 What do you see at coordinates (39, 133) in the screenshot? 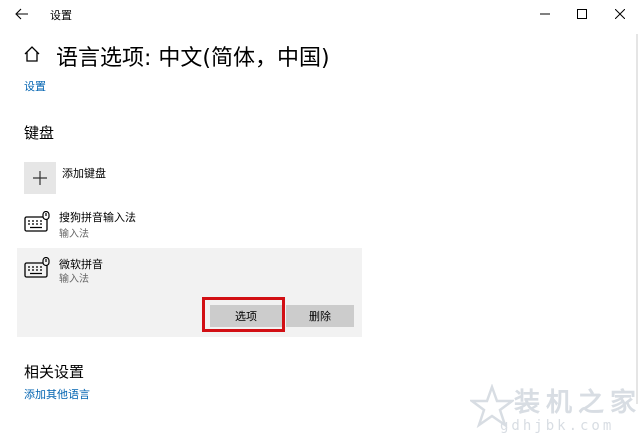
I see `keyboard-section-title: 键盘` at bounding box center [39, 133].